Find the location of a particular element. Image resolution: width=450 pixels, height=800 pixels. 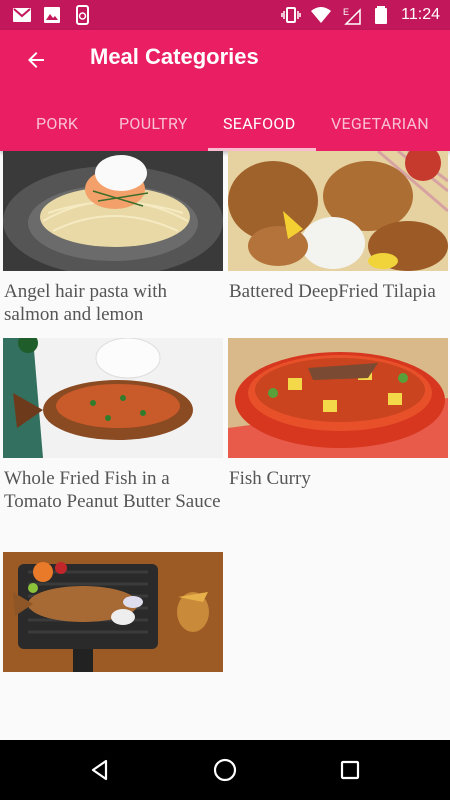

svg-text: E is located at coordinates (346, 12).